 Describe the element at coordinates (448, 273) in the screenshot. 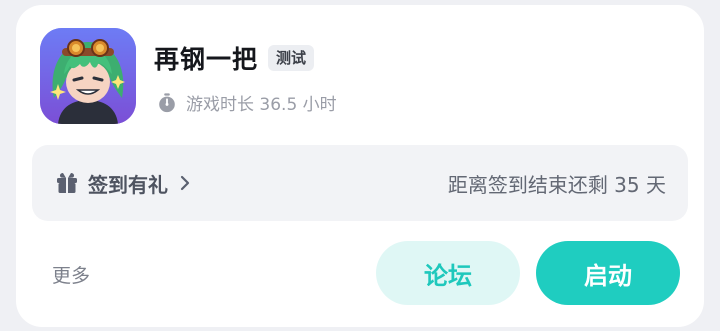

I see `forum-button: 论坛` at that location.